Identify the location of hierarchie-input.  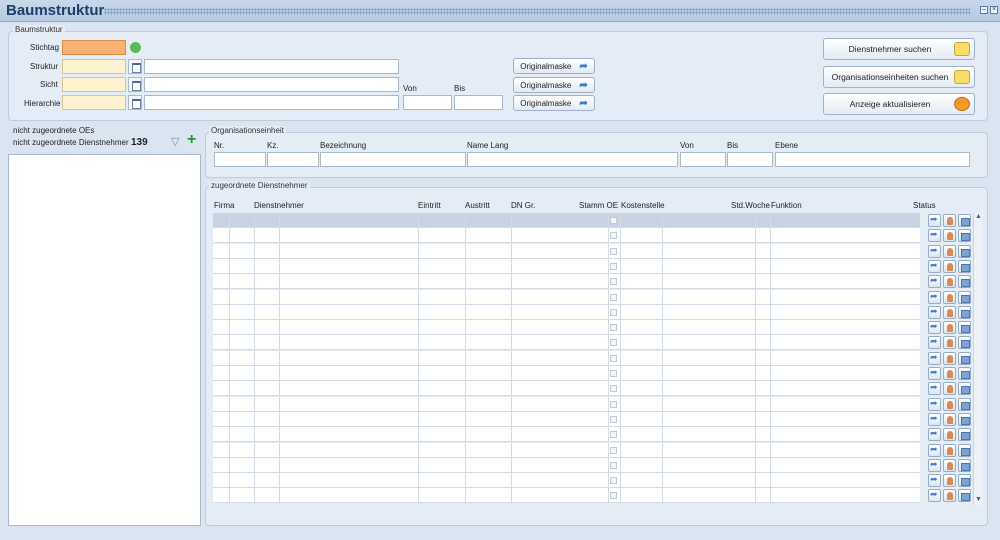
(94, 102).